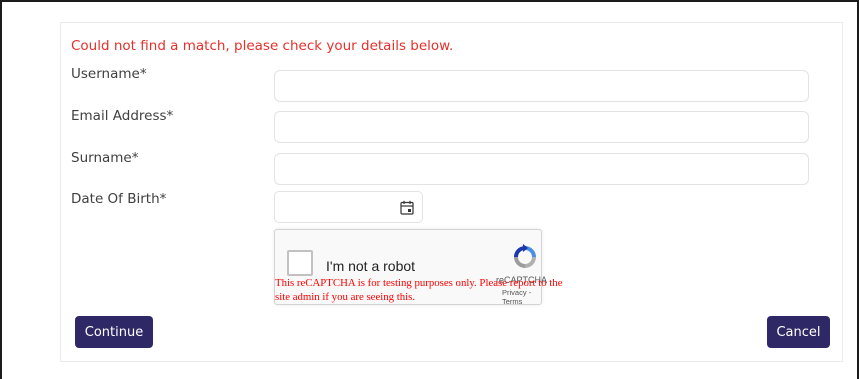  Describe the element at coordinates (119, 199) in the screenshot. I see `dob-label: Date Of Birth*` at that location.